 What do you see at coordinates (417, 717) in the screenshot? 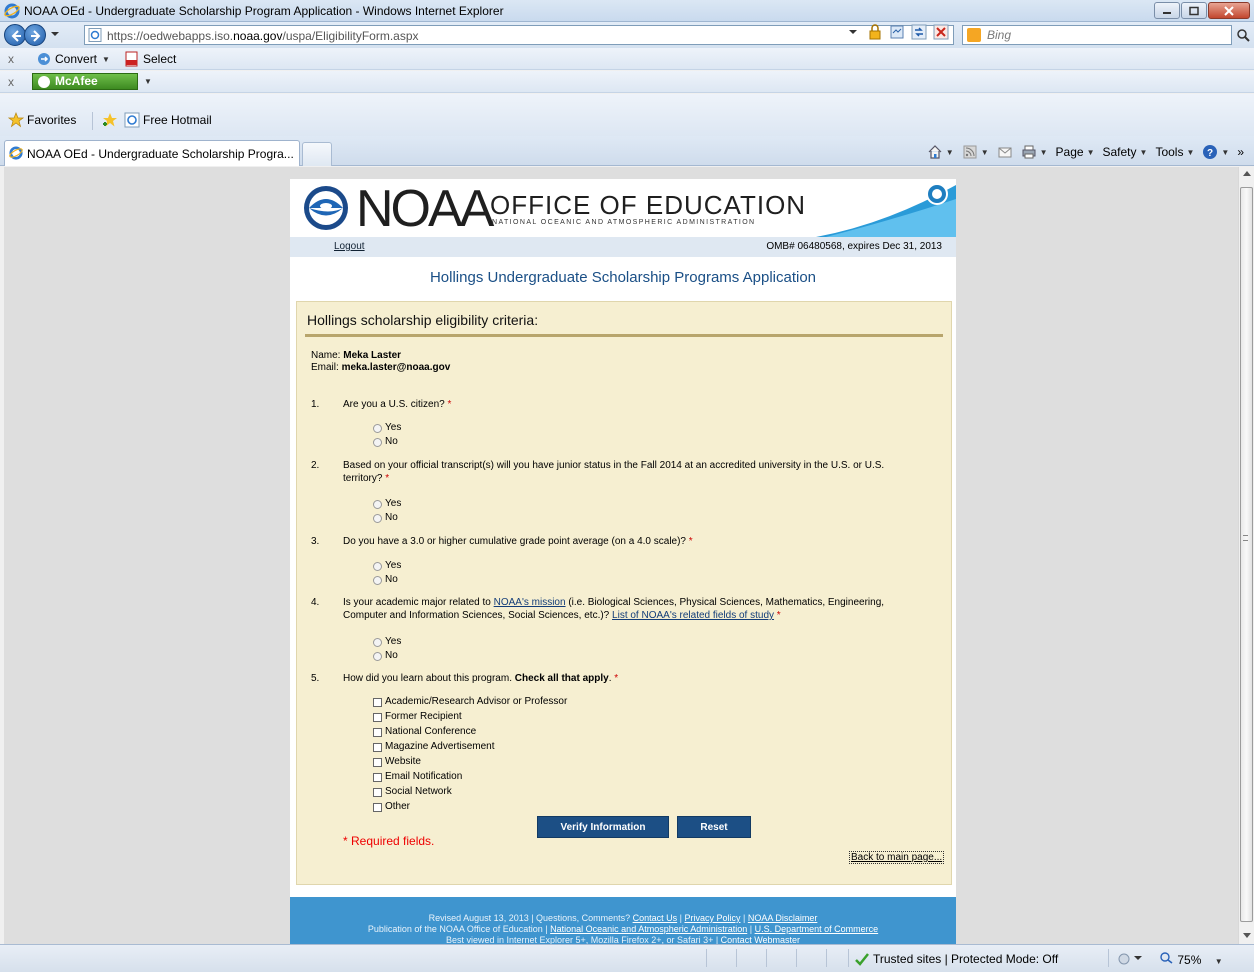
I see `source-checkbox-former-recipient: Former Recipient` at bounding box center [417, 717].